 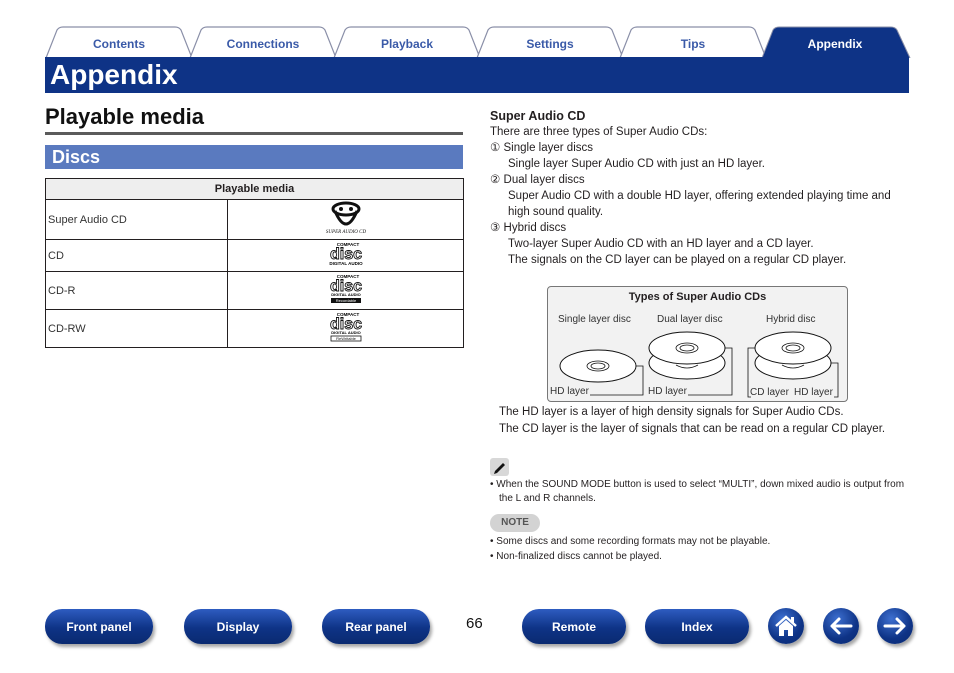 What do you see at coordinates (579, 556) in the screenshot?
I see `note-text: Non-finalized discs cannot be played.` at bounding box center [579, 556].